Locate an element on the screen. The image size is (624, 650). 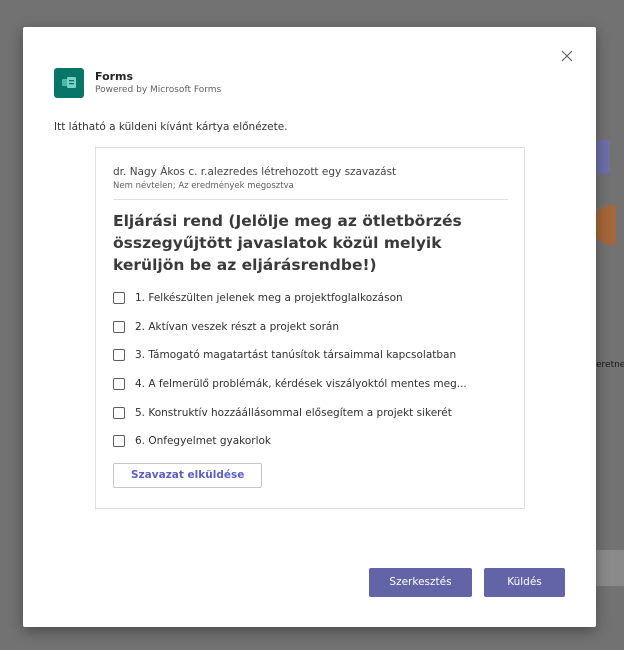
edit-button: Szerkesztés is located at coordinates (420, 582).